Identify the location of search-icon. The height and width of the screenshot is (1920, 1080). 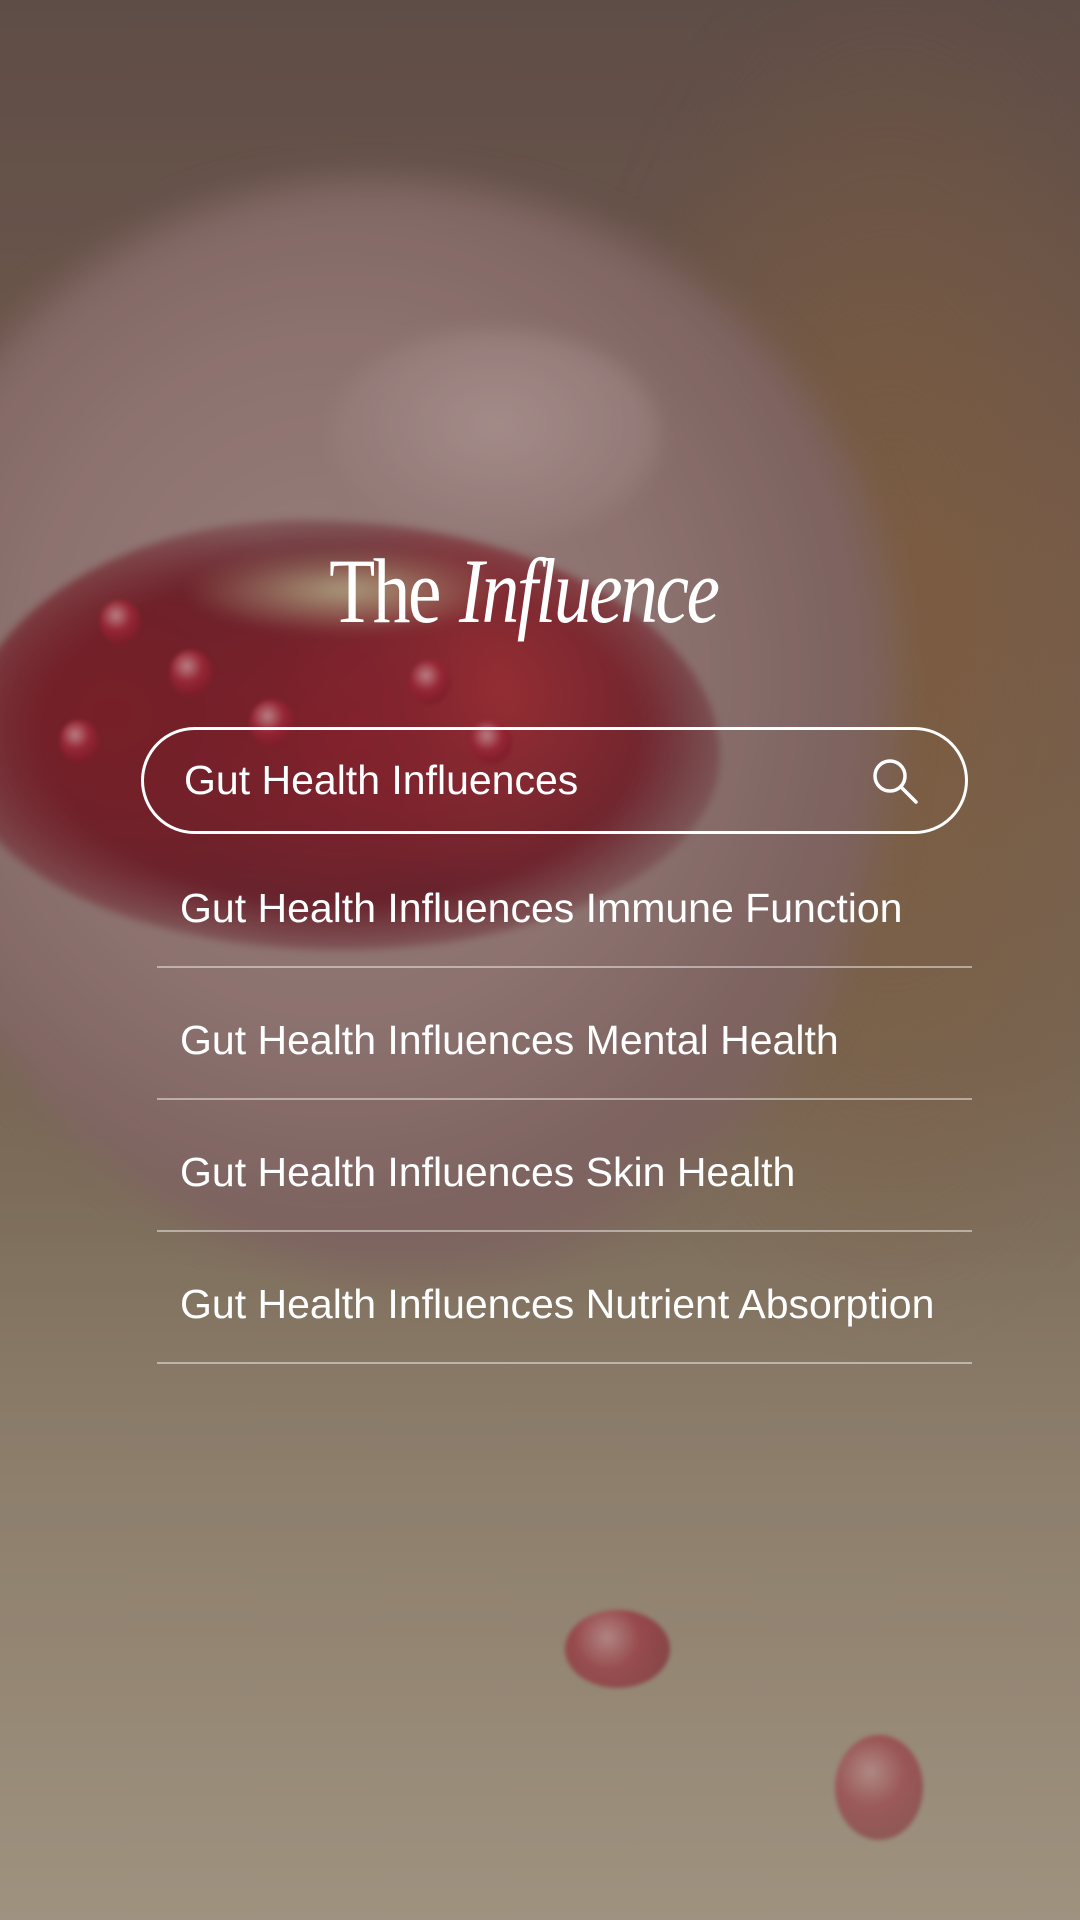
(895, 781).